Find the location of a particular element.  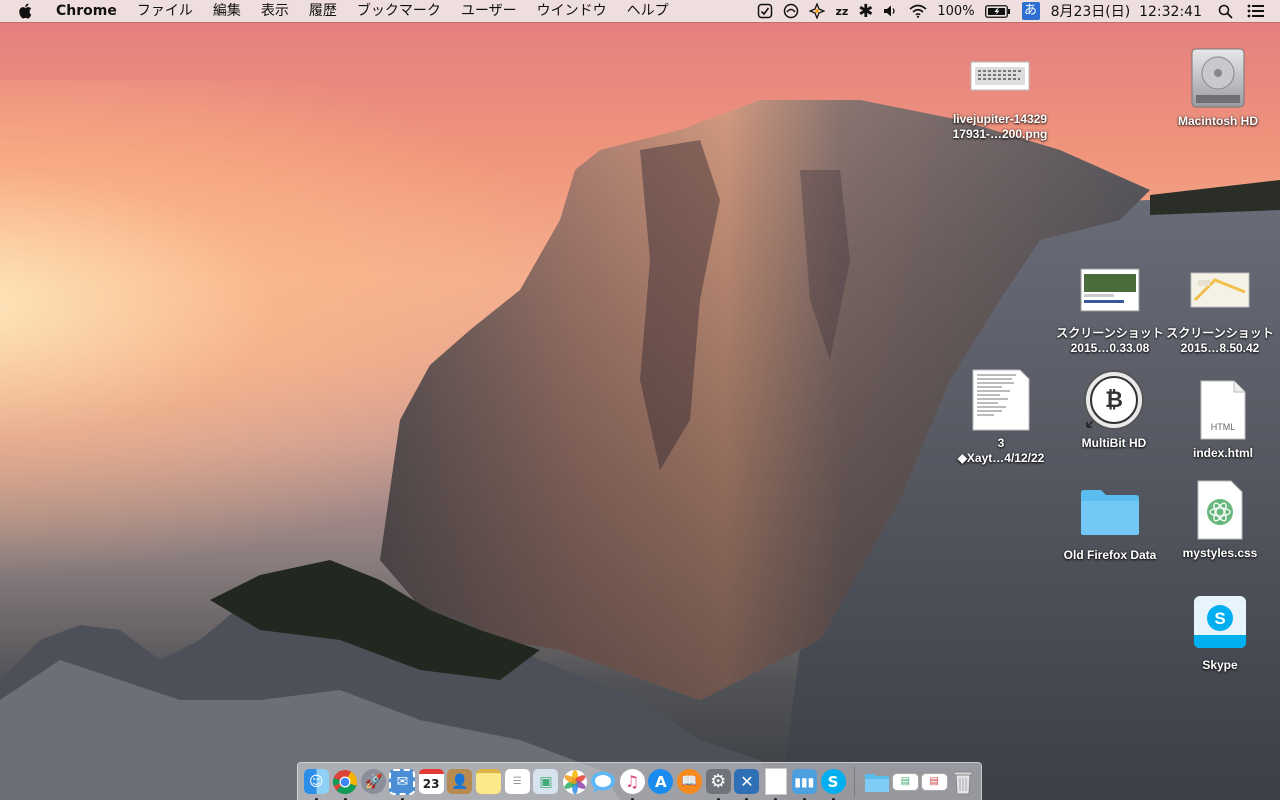

launchpad-rocket-icon: 🚀 is located at coordinates (374, 781).